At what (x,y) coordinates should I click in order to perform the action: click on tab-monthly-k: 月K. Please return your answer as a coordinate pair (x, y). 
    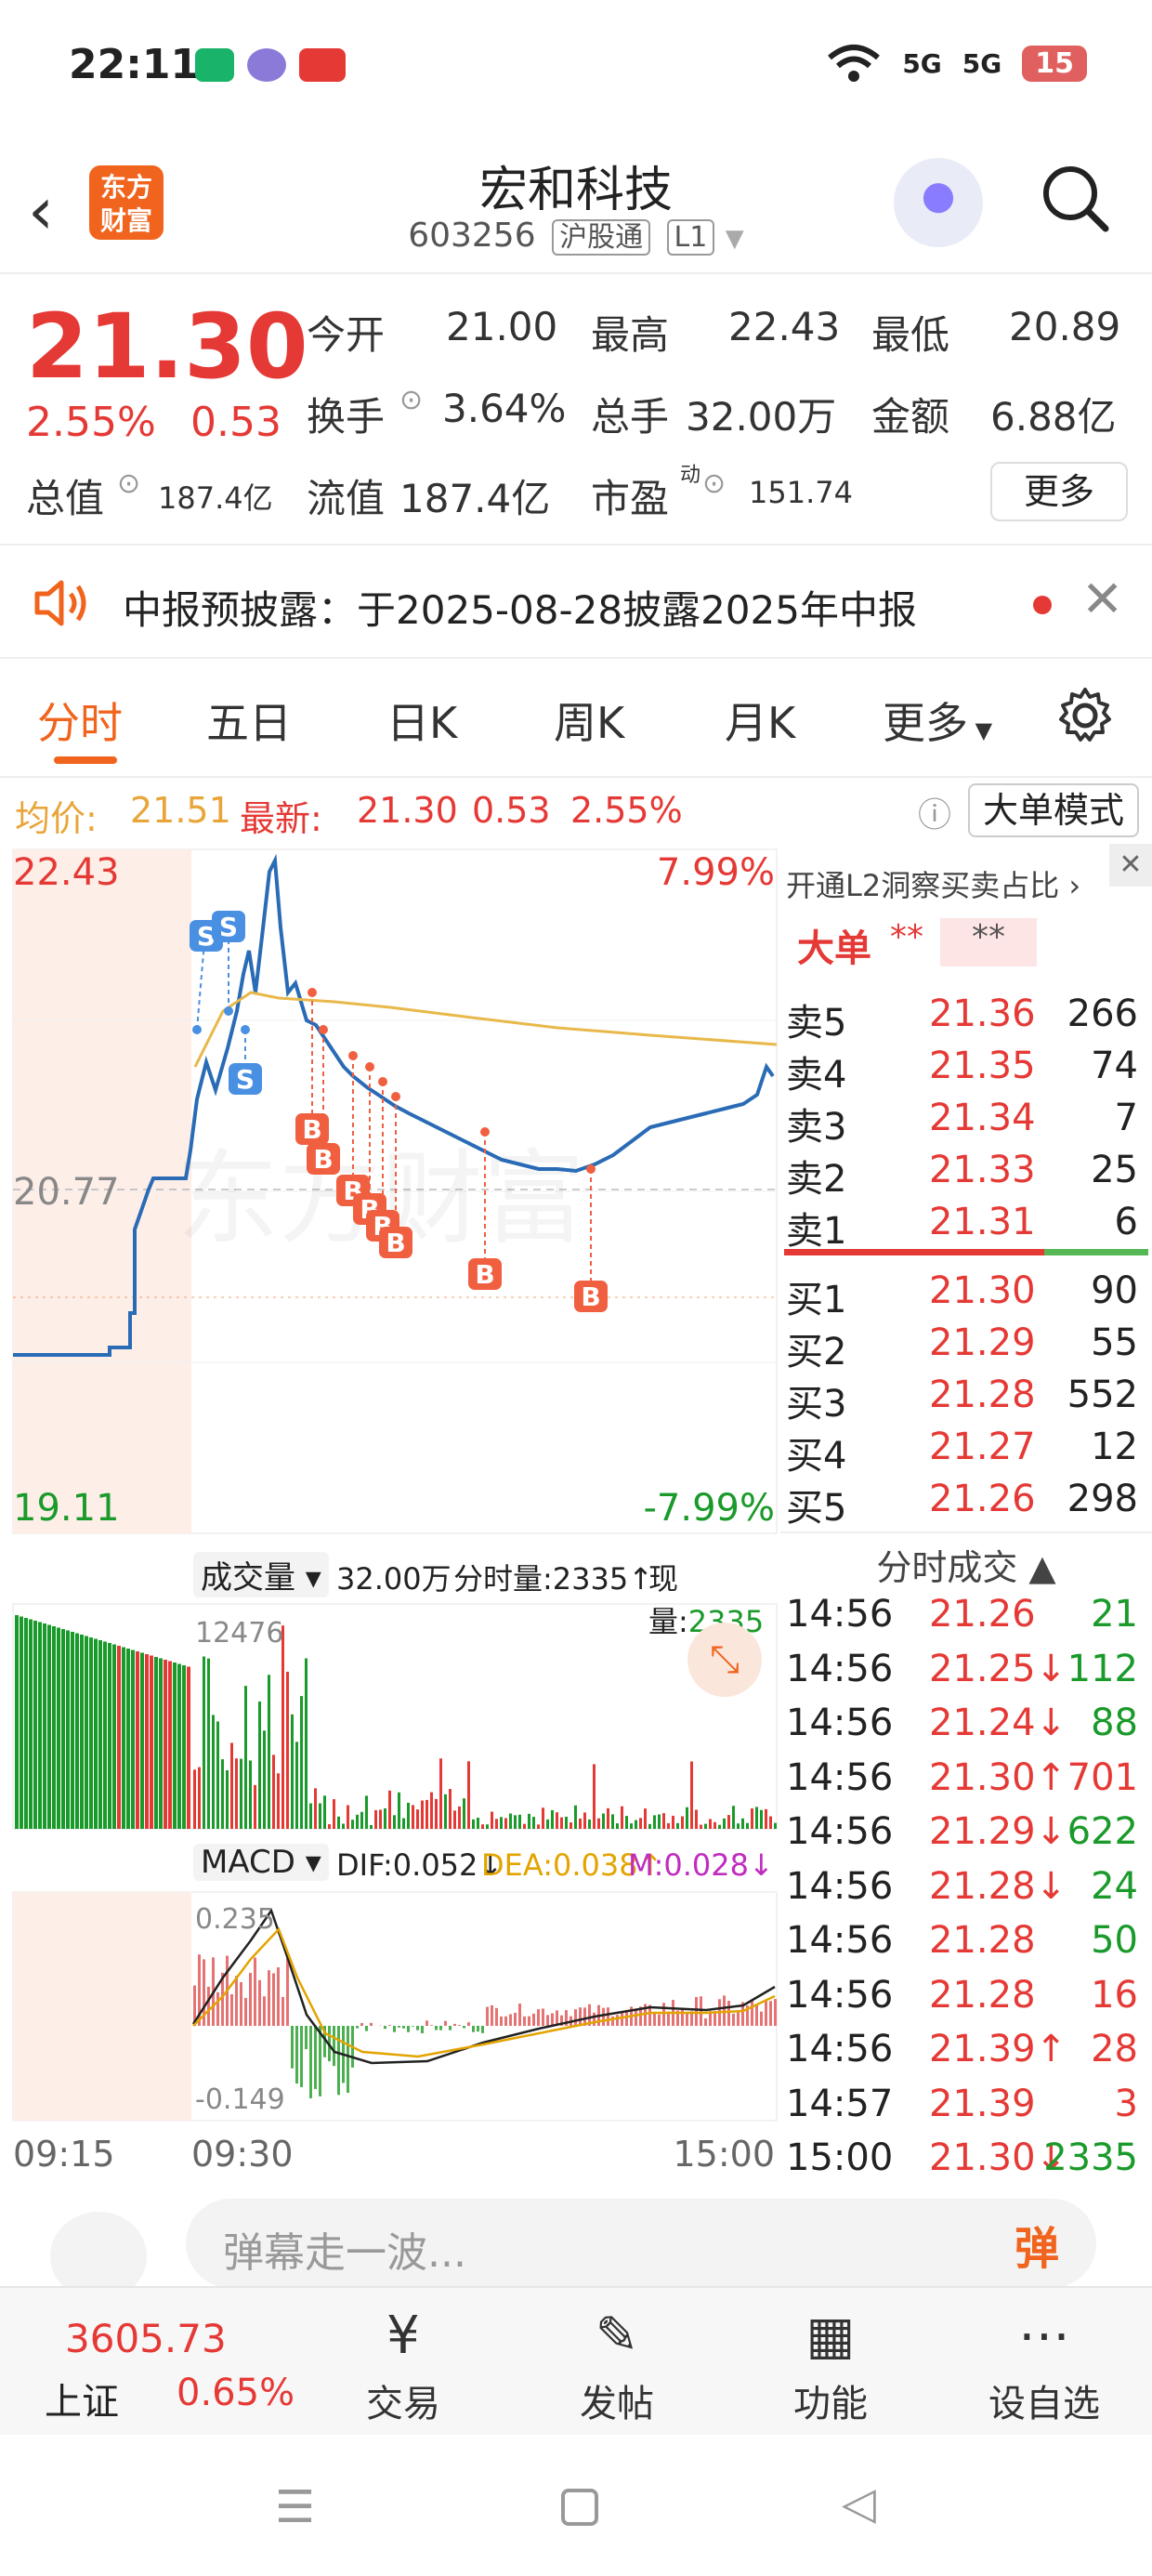
    Looking at the image, I should click on (760, 720).